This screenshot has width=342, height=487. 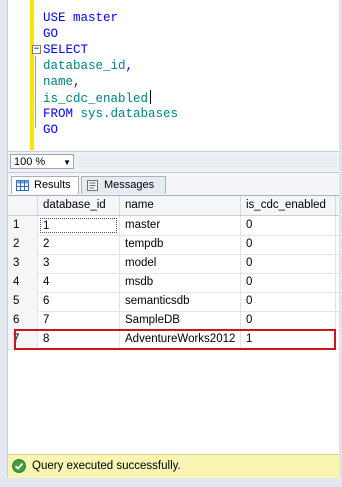 I want to click on row-number: 4, so click(x=23, y=282).